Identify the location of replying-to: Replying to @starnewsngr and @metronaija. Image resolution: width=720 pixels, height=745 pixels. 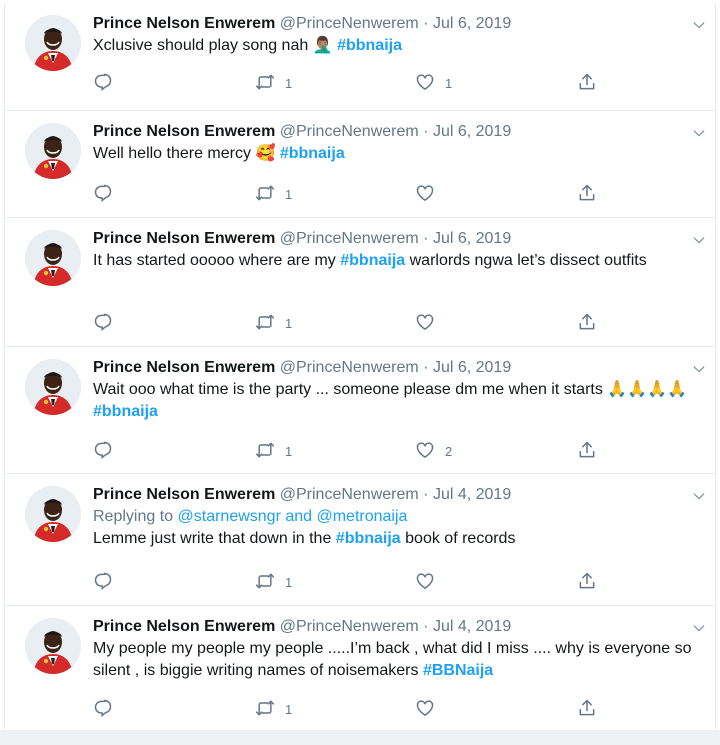
(396, 517).